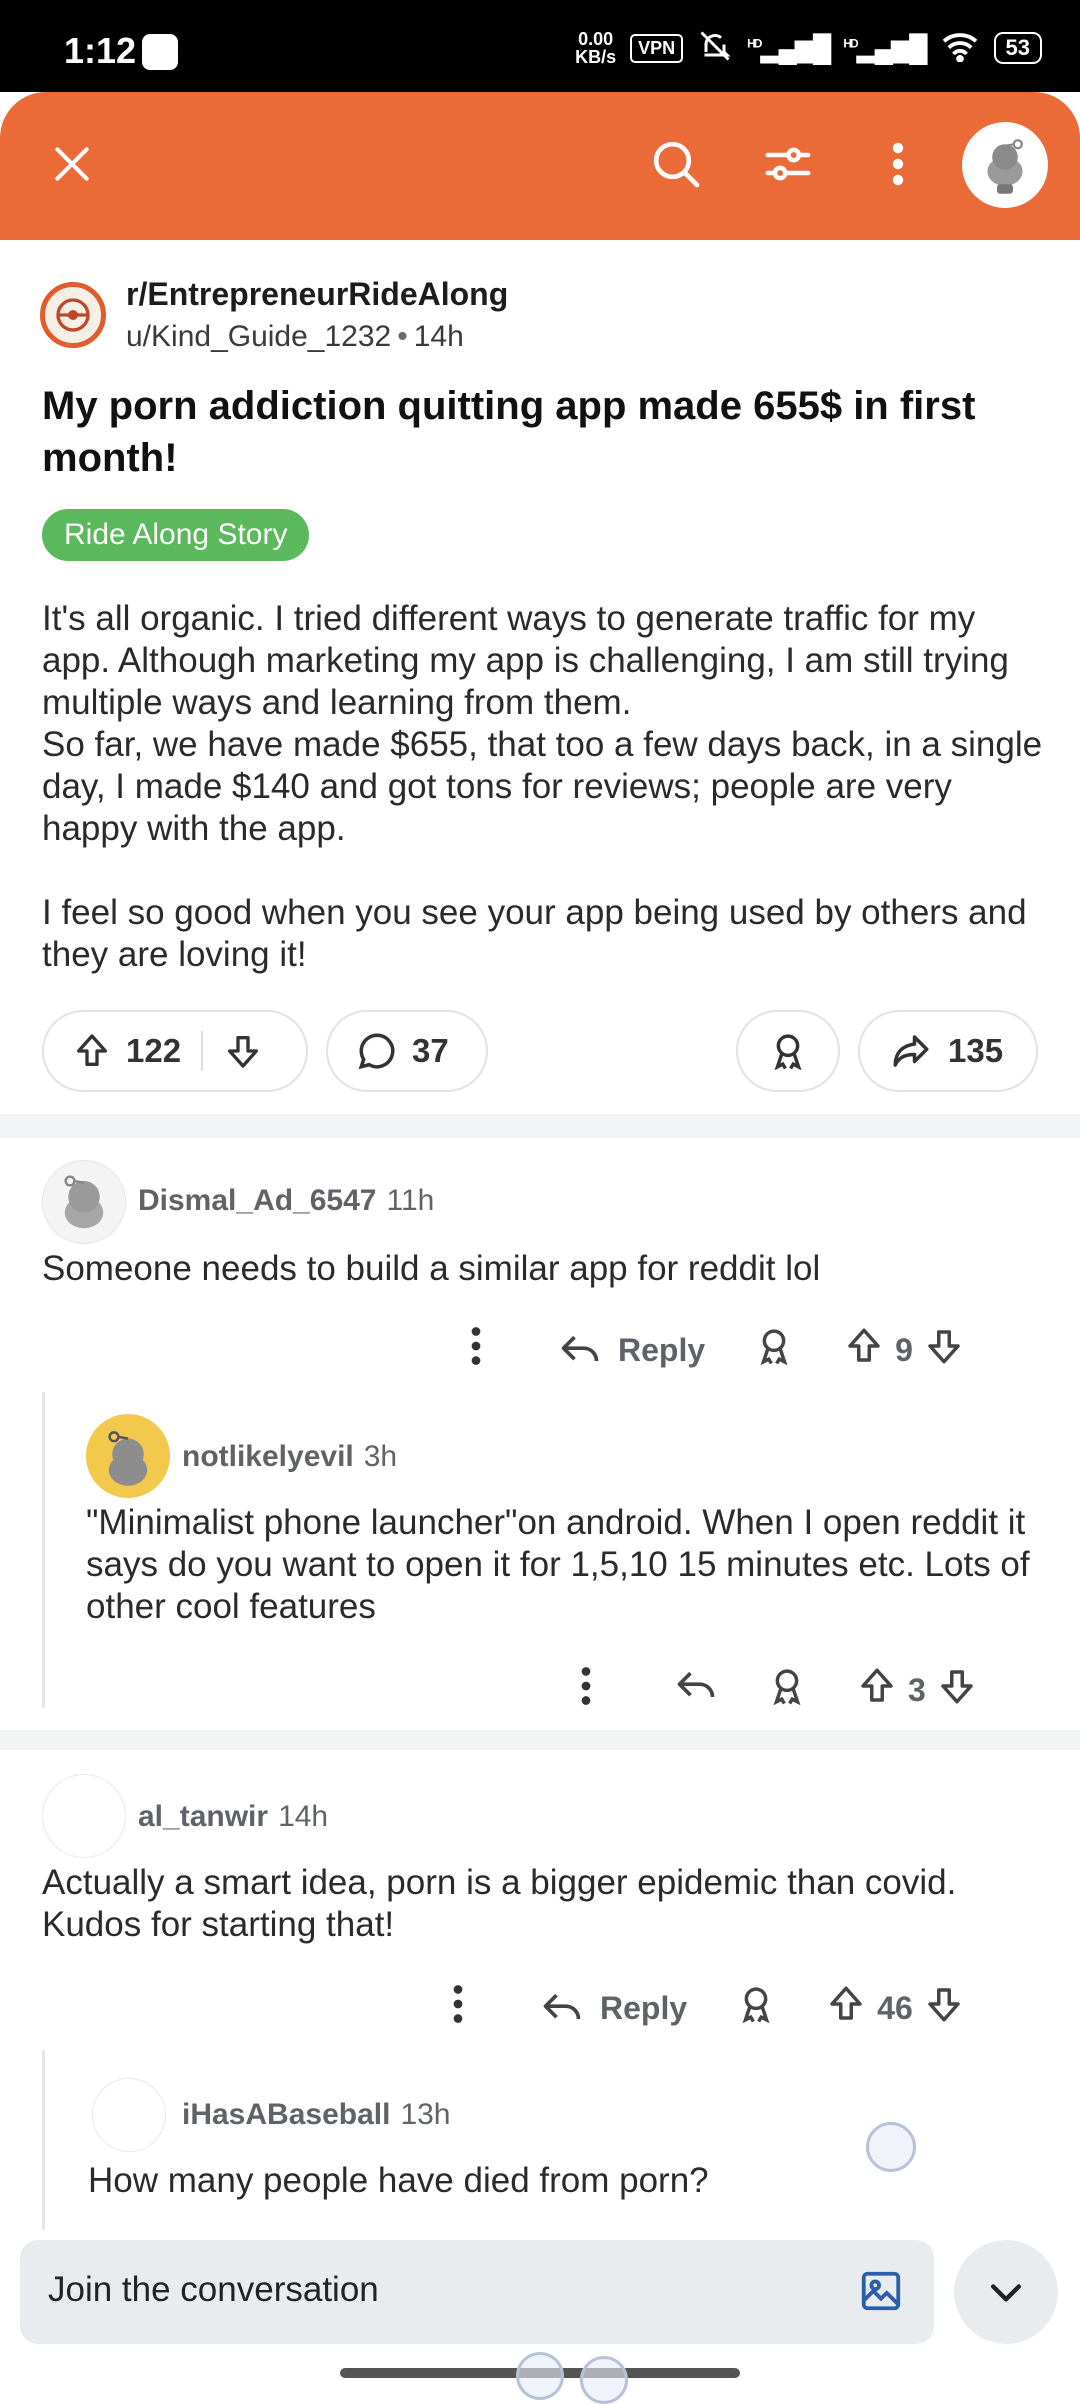  What do you see at coordinates (100, 50) in the screenshot?
I see `status-time: 1:12` at bounding box center [100, 50].